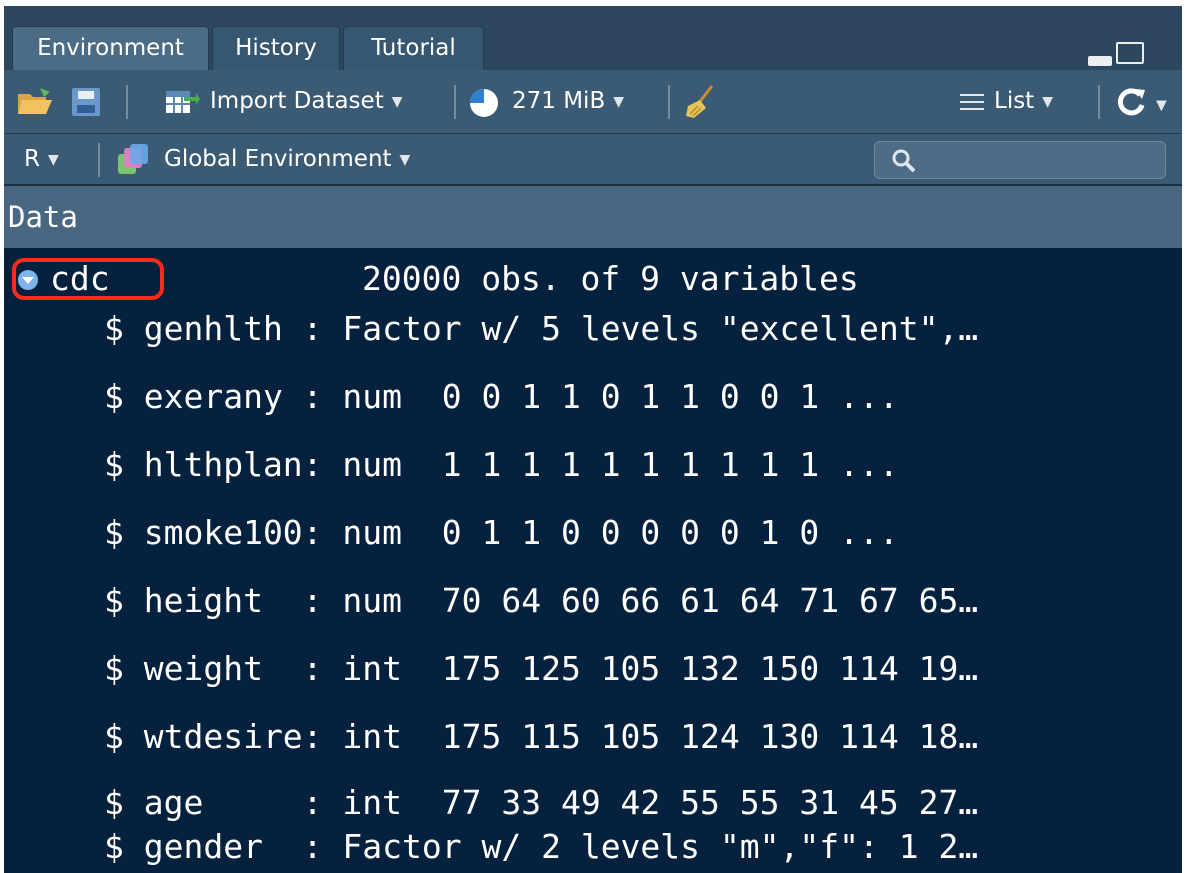  I want to click on view-data-grid-icon, so click(1127, 280).